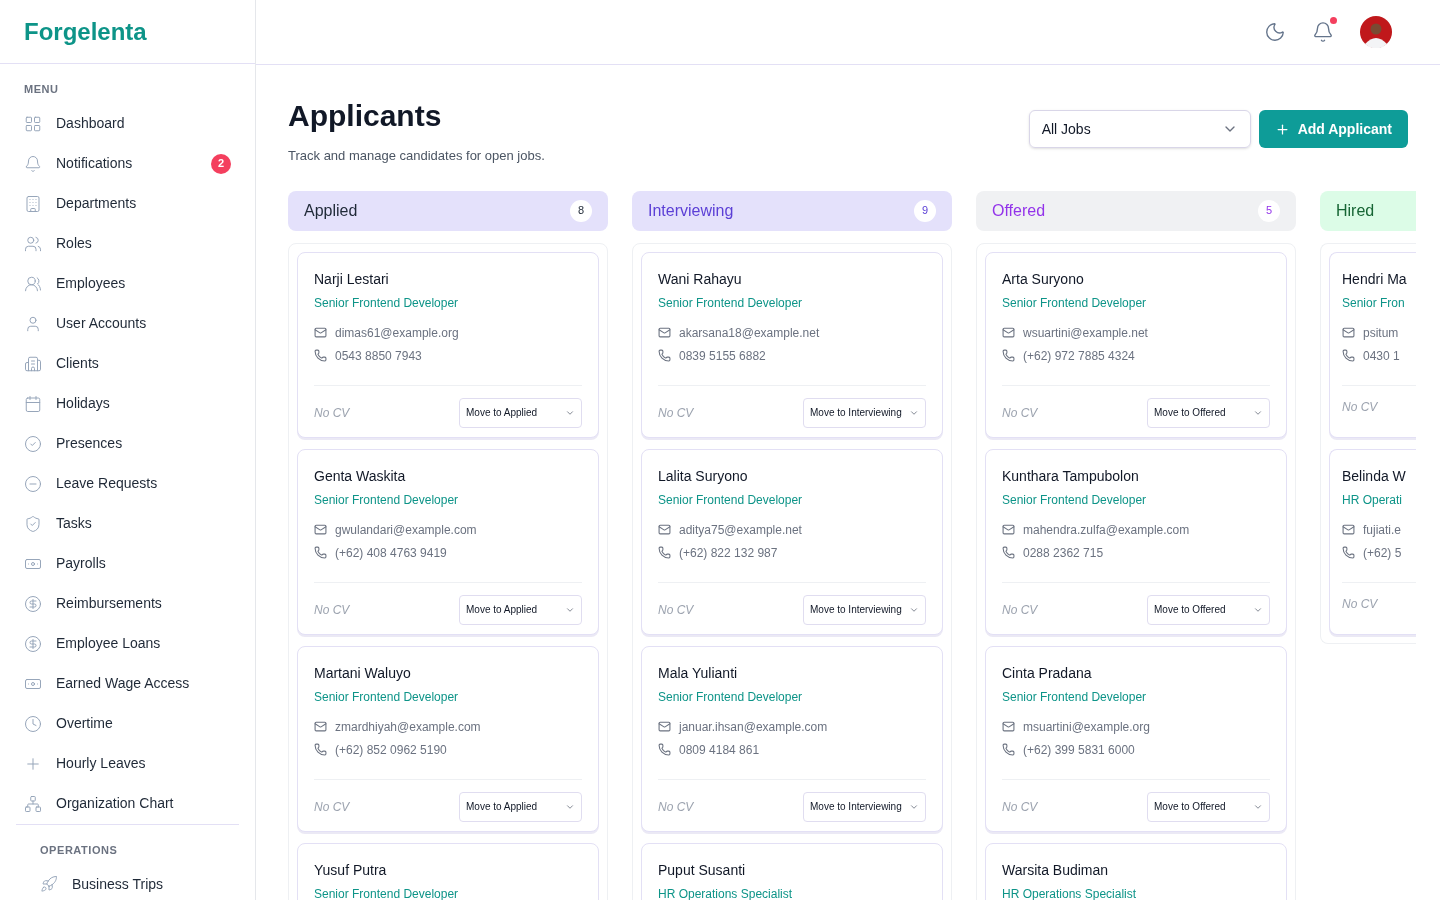 The height and width of the screenshot is (900, 1440). What do you see at coordinates (925, 210) in the screenshot?
I see `count-badge: 9` at bounding box center [925, 210].